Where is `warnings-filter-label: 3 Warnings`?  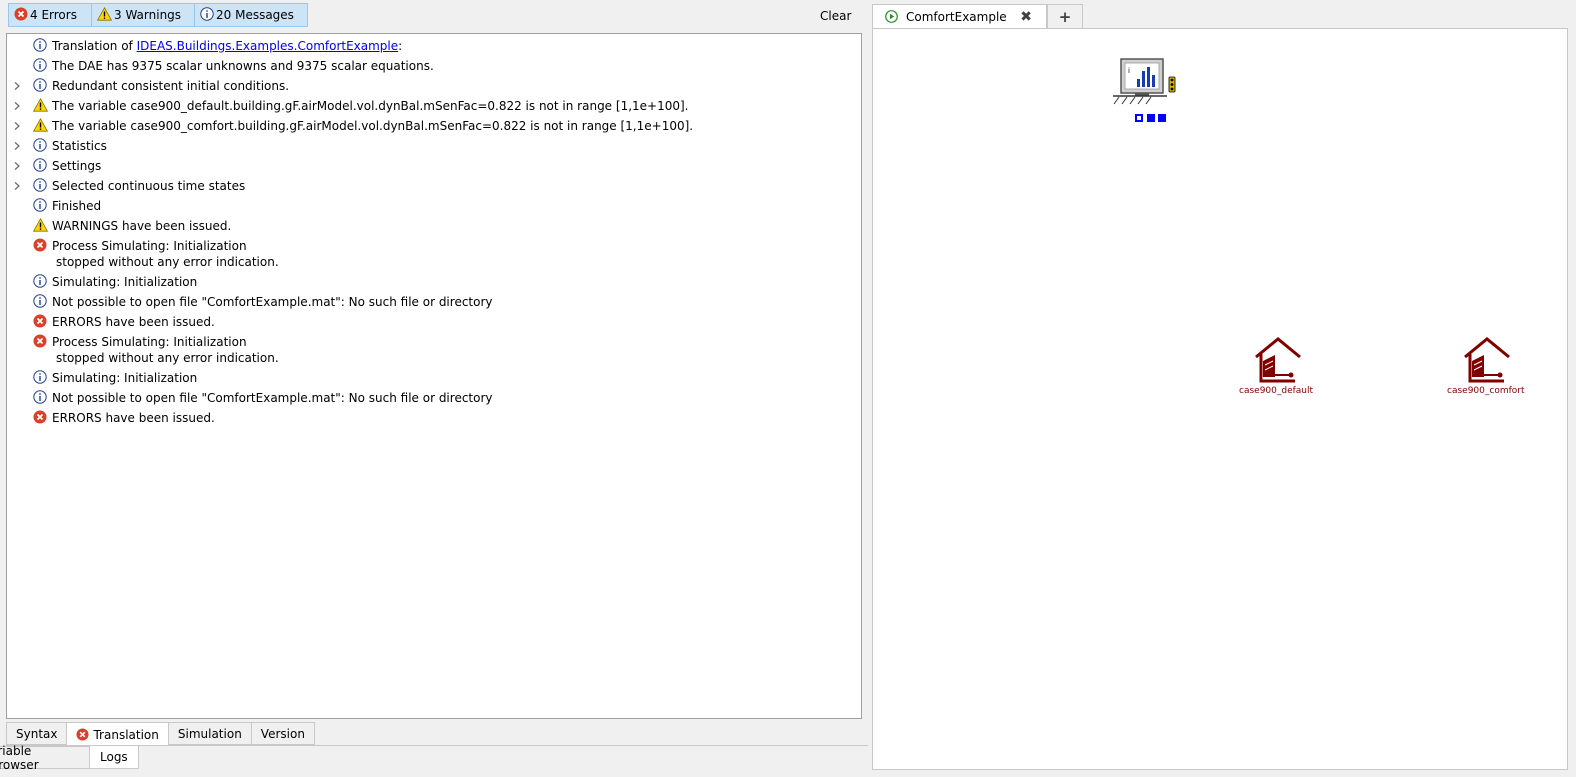
warnings-filter-label: 3 Warnings is located at coordinates (148, 15).